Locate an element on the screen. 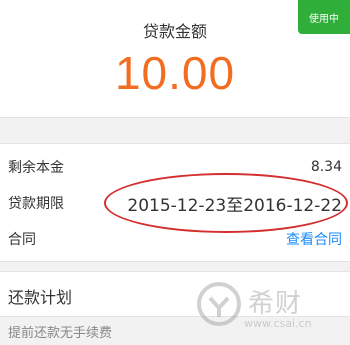  watermark-text: 希财 is located at coordinates (275, 304).